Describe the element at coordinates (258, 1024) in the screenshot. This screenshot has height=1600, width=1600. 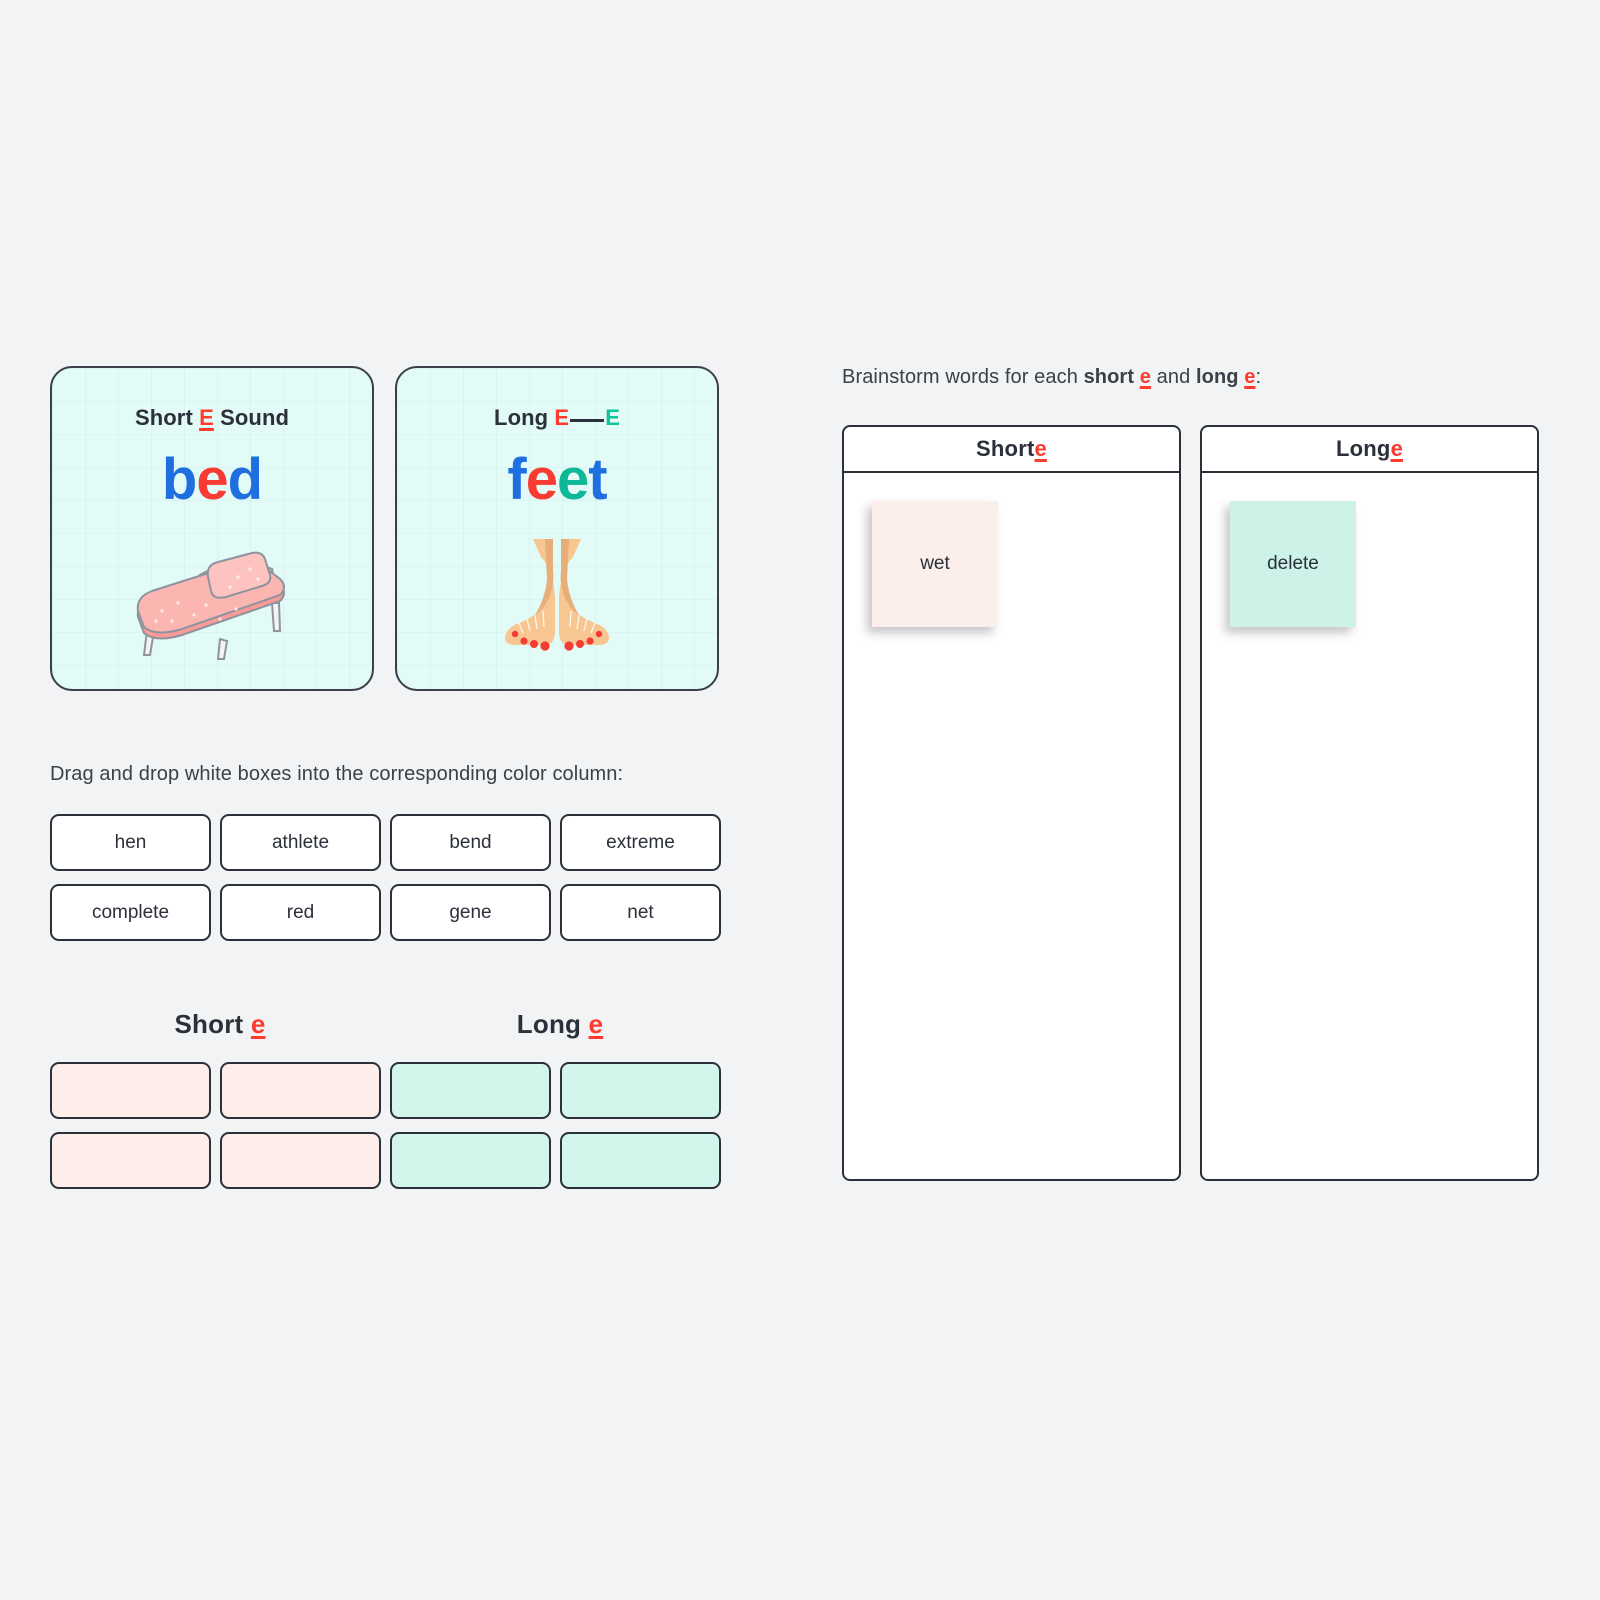
I see `sort-heading-short-letter: e` at that location.